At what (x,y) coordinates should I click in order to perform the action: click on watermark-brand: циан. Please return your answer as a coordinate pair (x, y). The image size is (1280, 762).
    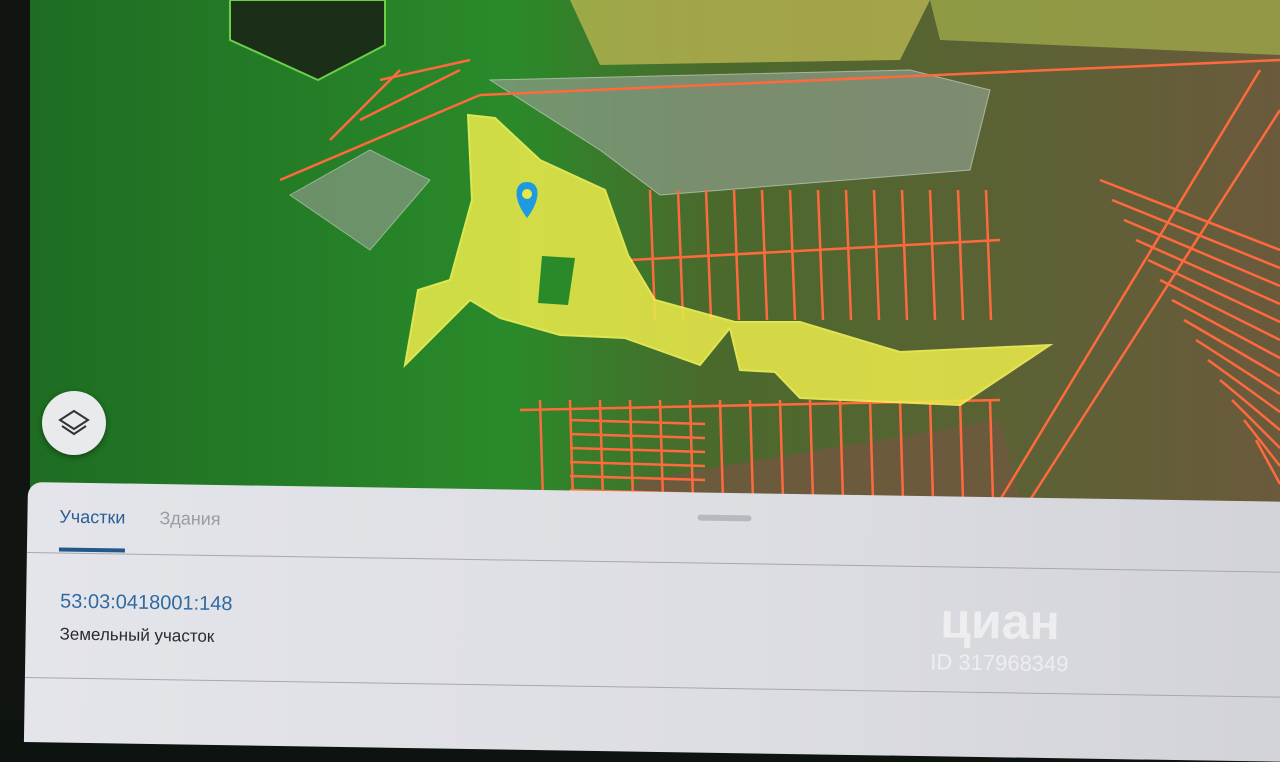
    Looking at the image, I should click on (1000, 621).